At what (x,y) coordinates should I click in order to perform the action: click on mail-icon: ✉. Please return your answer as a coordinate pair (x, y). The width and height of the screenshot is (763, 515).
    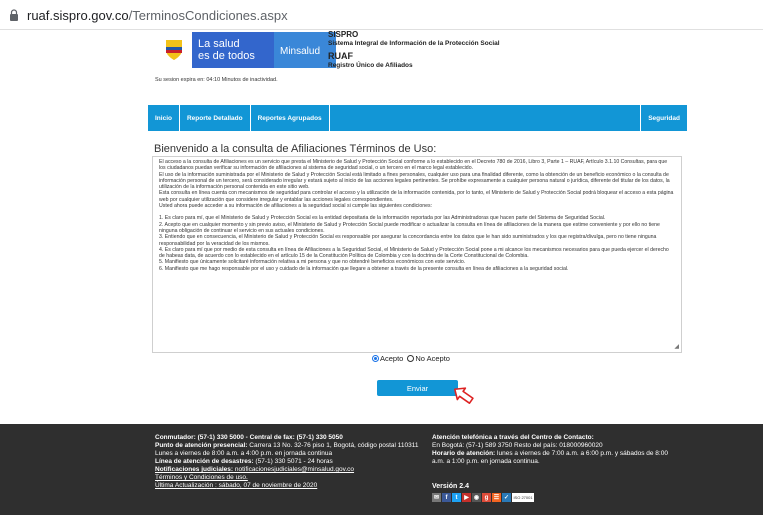
    Looking at the image, I should click on (436, 497).